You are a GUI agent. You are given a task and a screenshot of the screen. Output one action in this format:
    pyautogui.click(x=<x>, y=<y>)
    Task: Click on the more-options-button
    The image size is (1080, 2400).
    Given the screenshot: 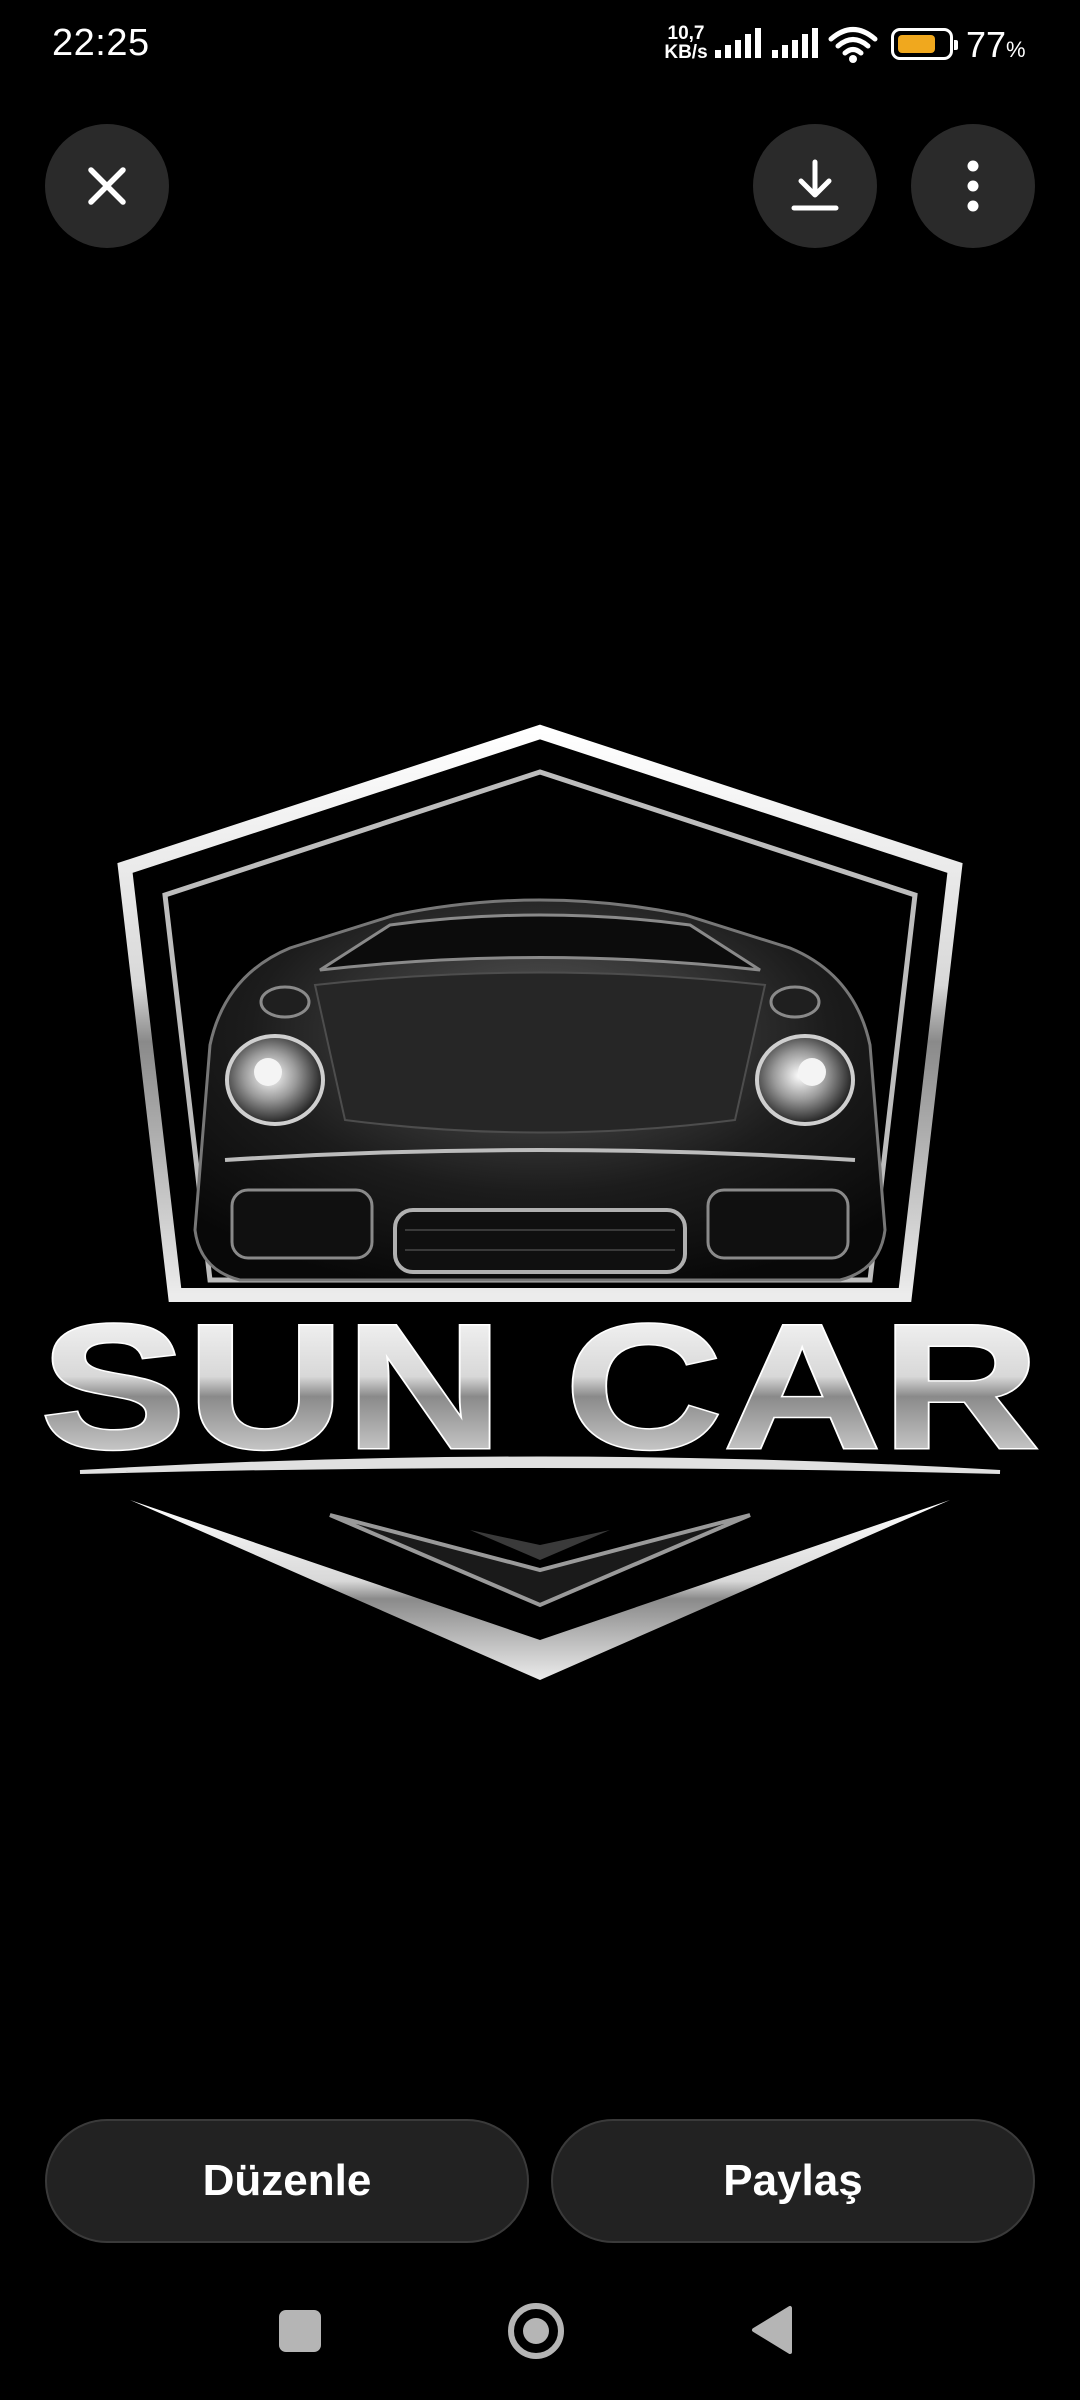 What is the action you would take?
    pyautogui.click(x=973, y=186)
    